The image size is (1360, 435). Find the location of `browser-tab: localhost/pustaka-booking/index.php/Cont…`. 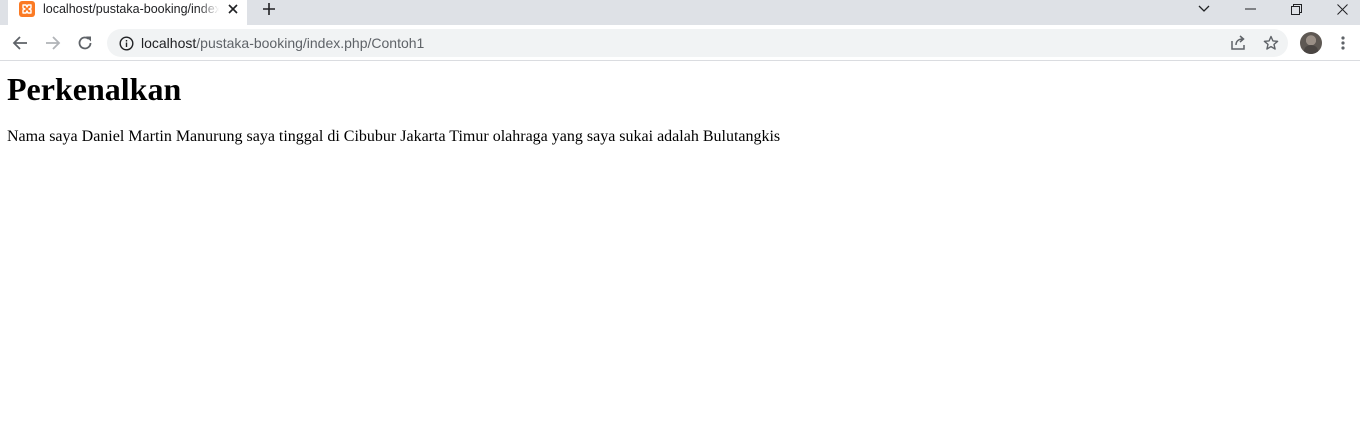

browser-tab: localhost/pustaka-booking/index.php/Cont… is located at coordinates (127, 12).